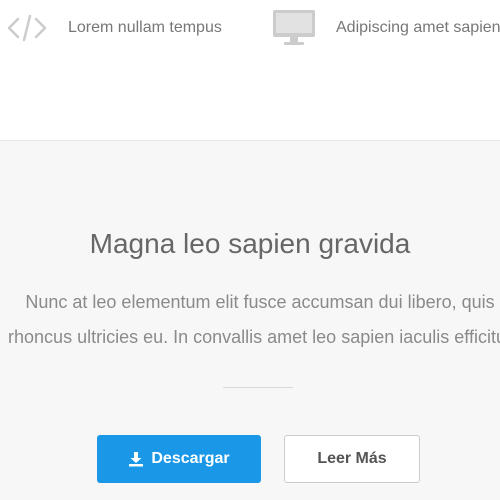 The image size is (500, 500). Describe the element at coordinates (190, 458) in the screenshot. I see `download-button-label: Descargar` at that location.